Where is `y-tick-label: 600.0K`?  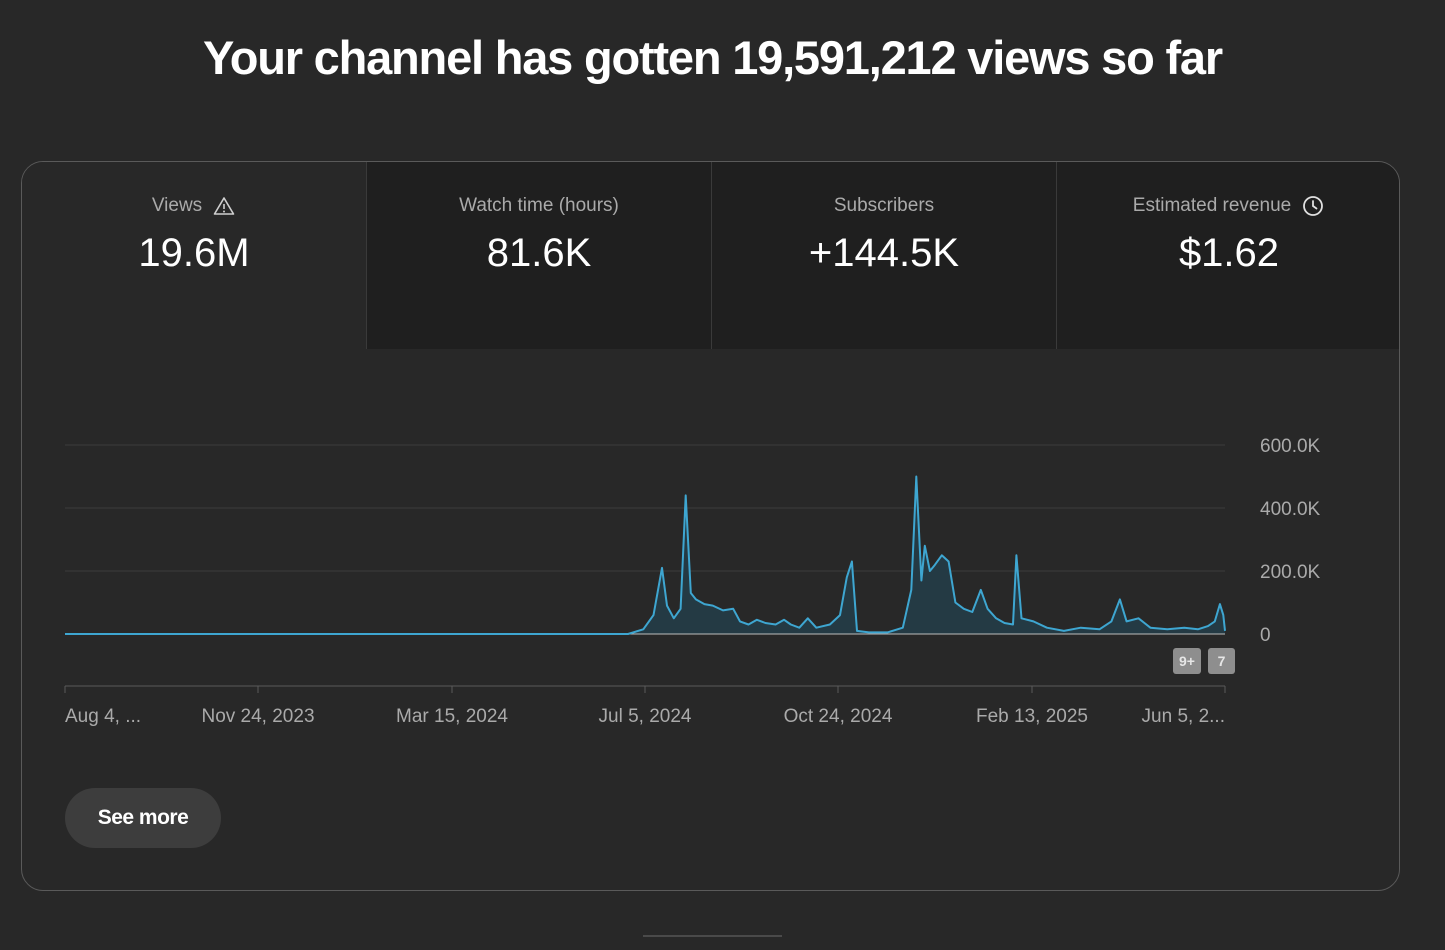 y-tick-label: 600.0K is located at coordinates (1290, 446).